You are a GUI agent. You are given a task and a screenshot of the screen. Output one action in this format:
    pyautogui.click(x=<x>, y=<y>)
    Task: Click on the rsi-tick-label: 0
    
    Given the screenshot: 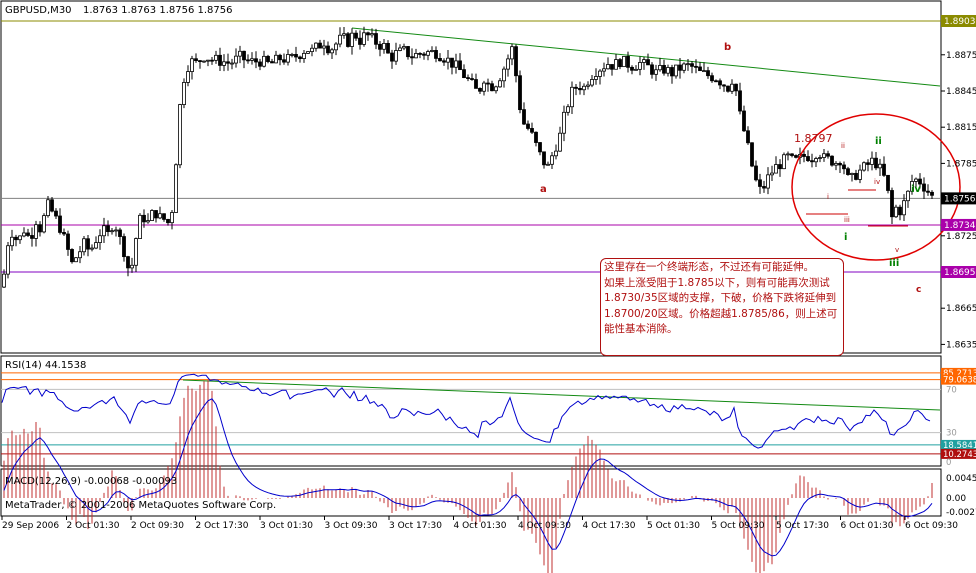 What is the action you would take?
    pyautogui.click(x=948, y=463)
    